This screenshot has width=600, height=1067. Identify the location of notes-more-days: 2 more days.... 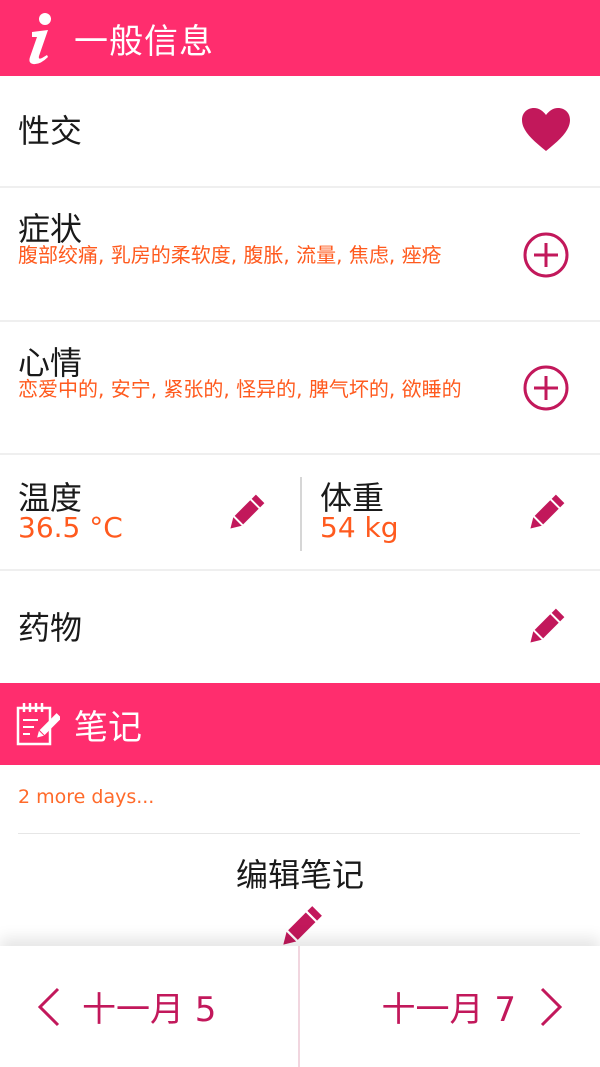
(86, 797).